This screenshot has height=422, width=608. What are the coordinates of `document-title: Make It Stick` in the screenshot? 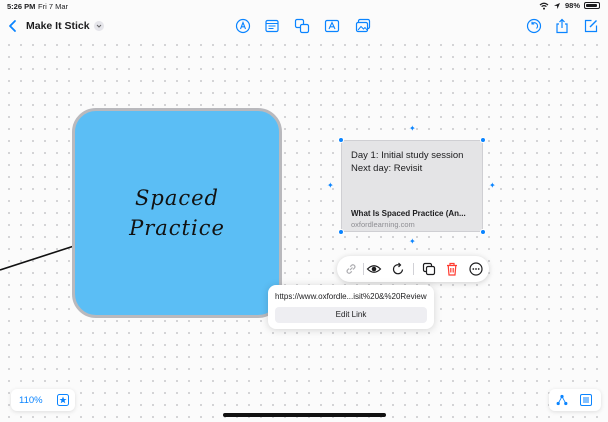 It's located at (58, 26).